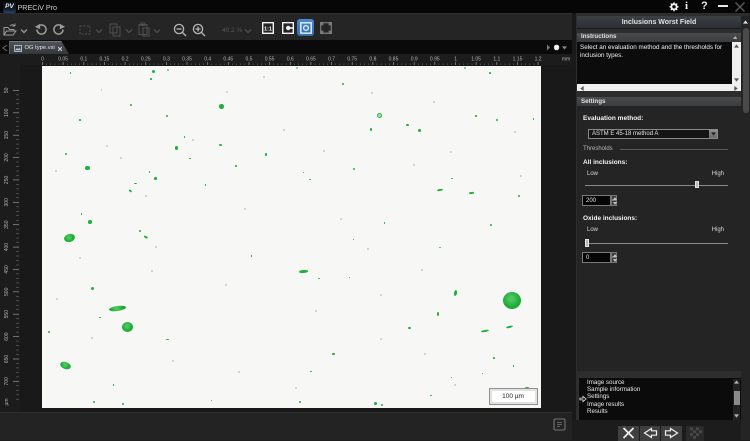 The width and height of the screenshot is (750, 441). Describe the element at coordinates (7, 90) in the screenshot. I see `svg-text: 50` at that location.